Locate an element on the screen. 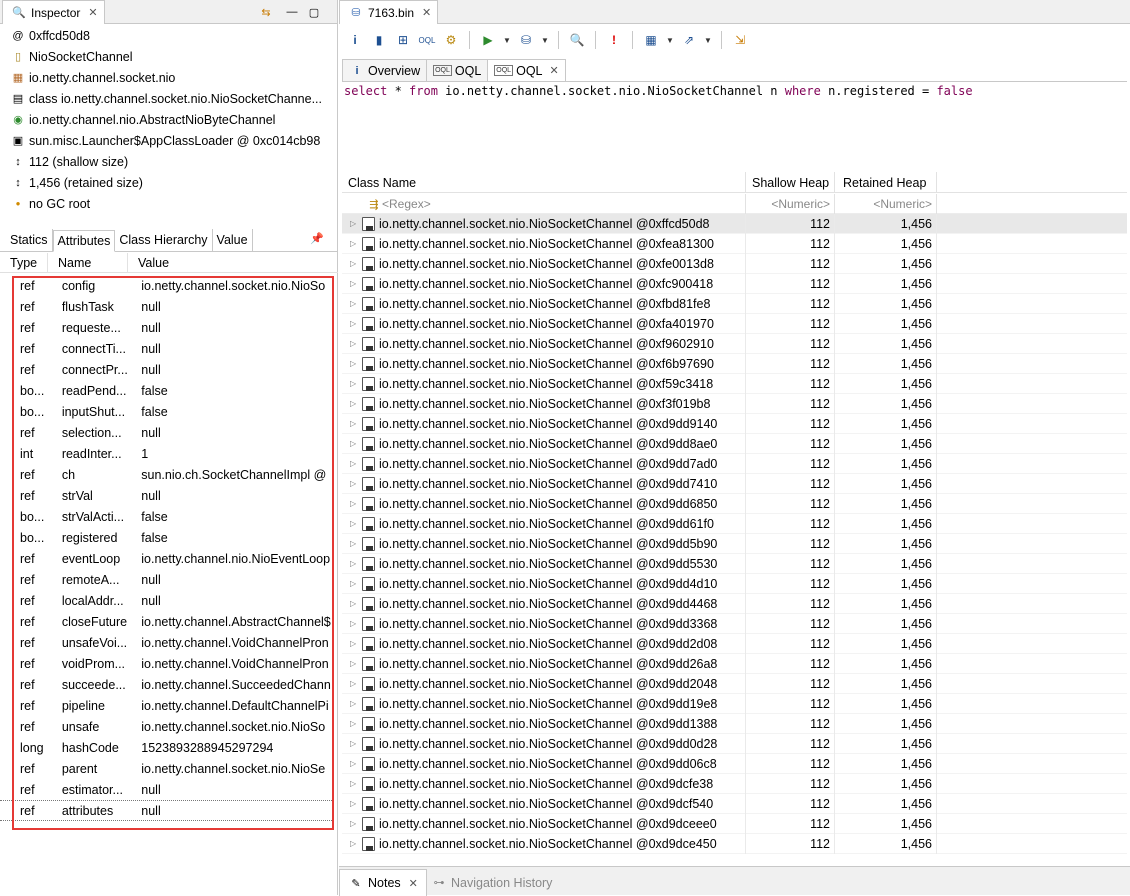 The image size is (1130, 896). column-shallow-heap: Shallow Heap is located at coordinates (790, 182).